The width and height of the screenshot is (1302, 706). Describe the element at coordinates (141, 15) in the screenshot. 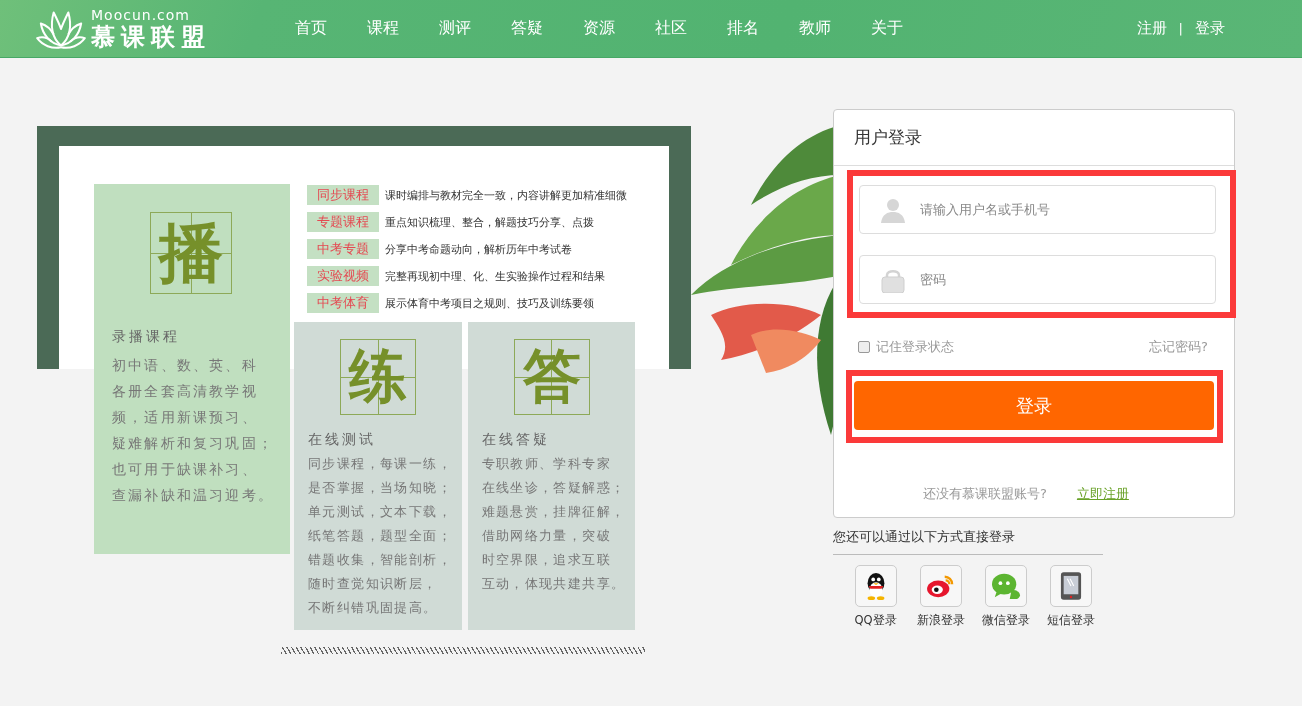

I see `logo-domain: Moocun.com` at that location.